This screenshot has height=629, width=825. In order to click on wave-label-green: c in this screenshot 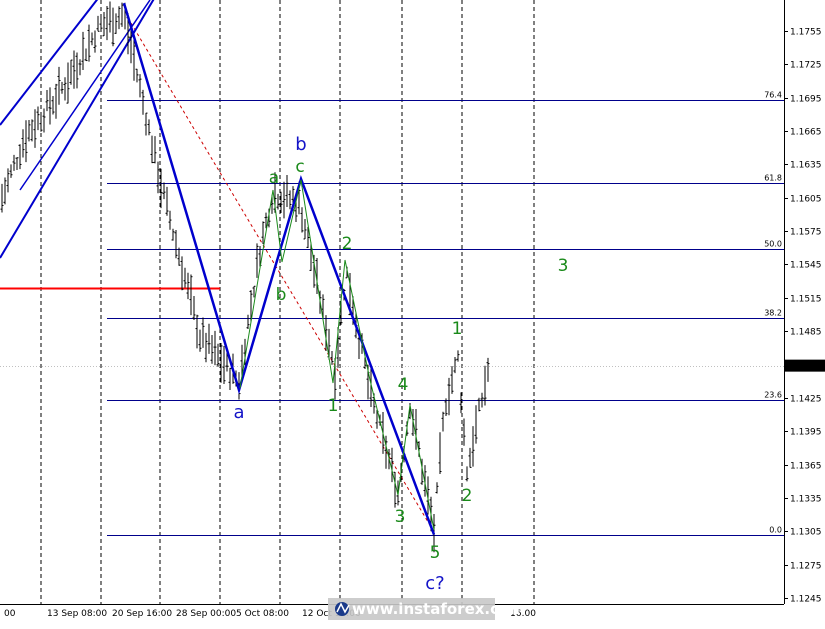, I will do `click(299, 167)`.